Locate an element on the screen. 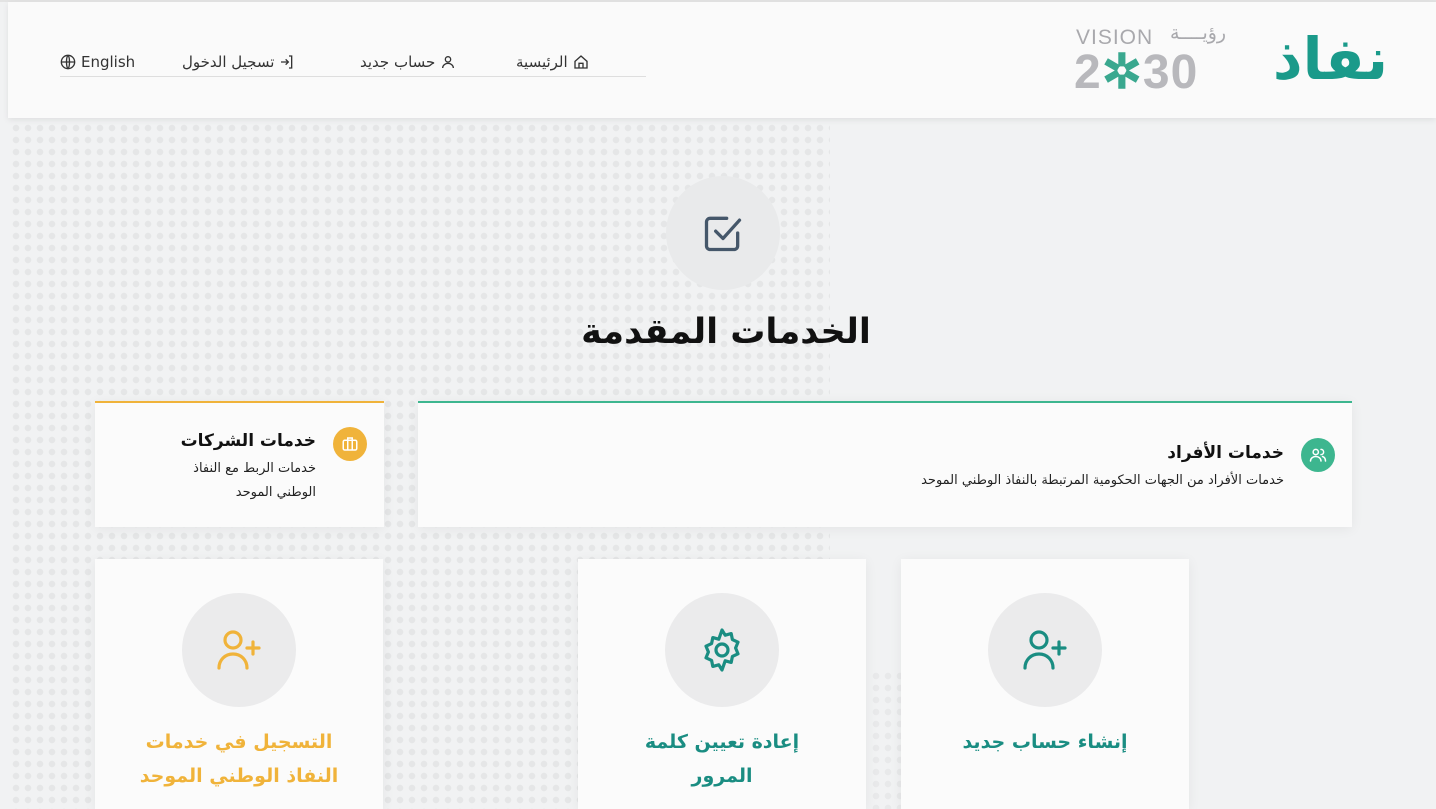  business-services-badge is located at coordinates (350, 444).